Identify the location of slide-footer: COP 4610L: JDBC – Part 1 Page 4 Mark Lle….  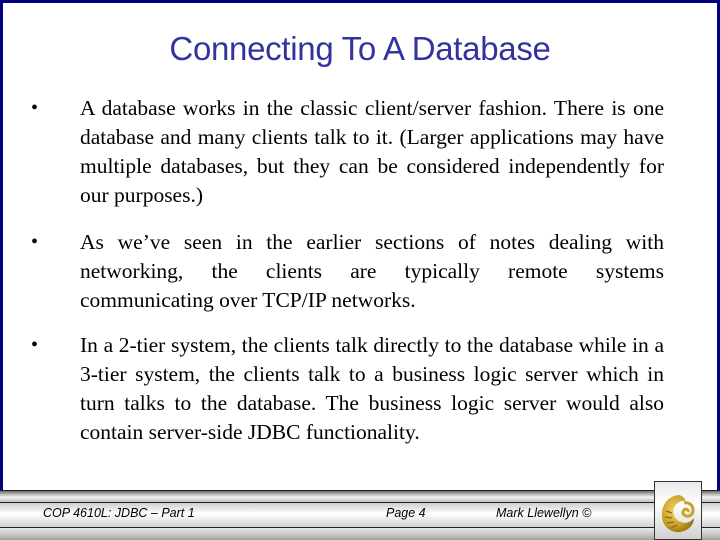
(360, 515).